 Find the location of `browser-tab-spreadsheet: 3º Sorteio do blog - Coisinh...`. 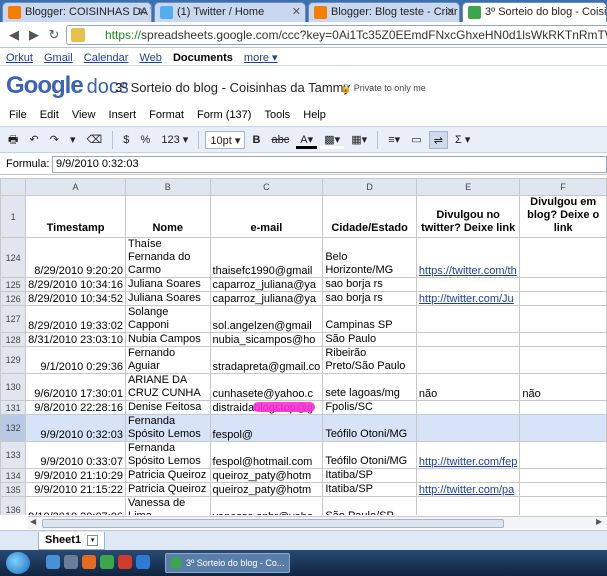

browser-tab-spreadsheet: 3º Sorteio do blog - Coisinh... is located at coordinates (534, 12).